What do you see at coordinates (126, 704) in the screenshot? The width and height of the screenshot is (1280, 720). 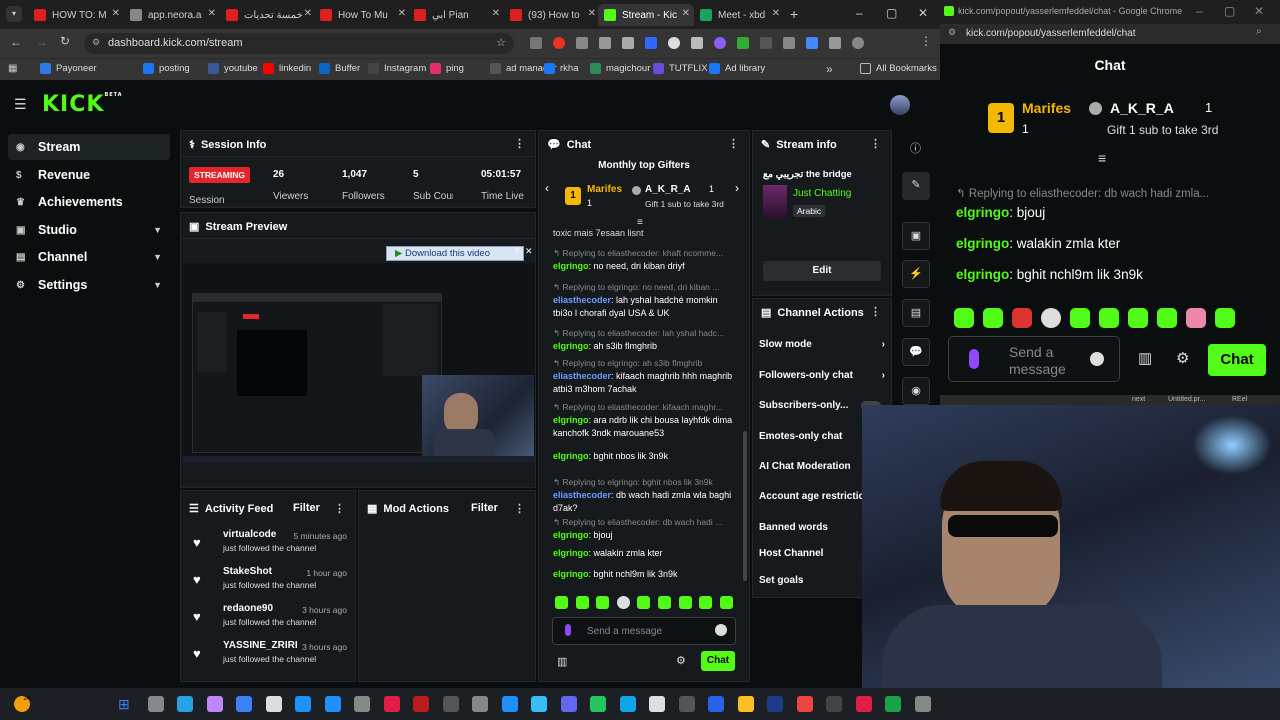 I see `taskbar-app-icon: ⊞` at bounding box center [126, 704].